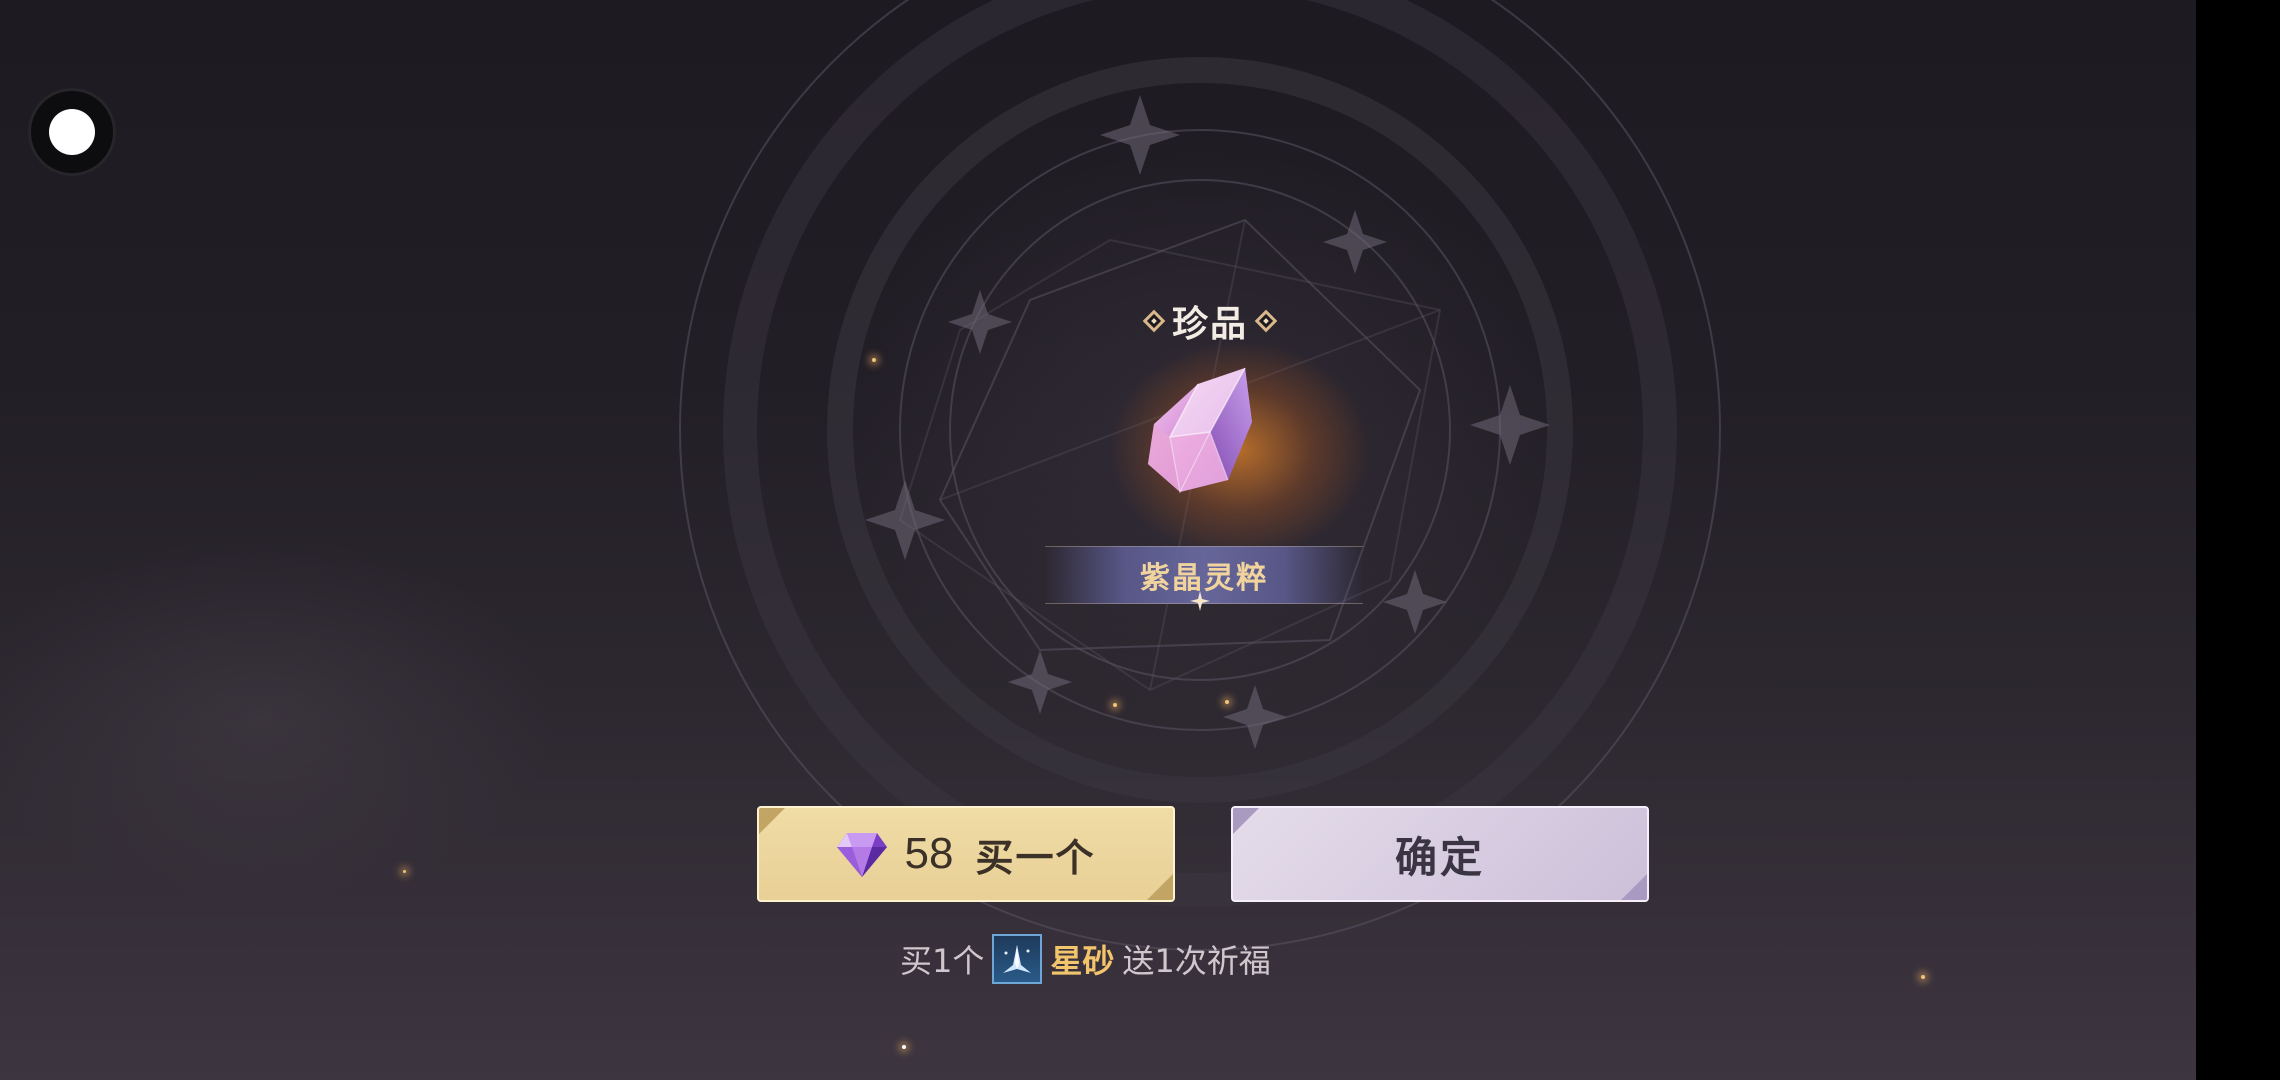  I want to click on confirm-button: 确定, so click(1440, 854).